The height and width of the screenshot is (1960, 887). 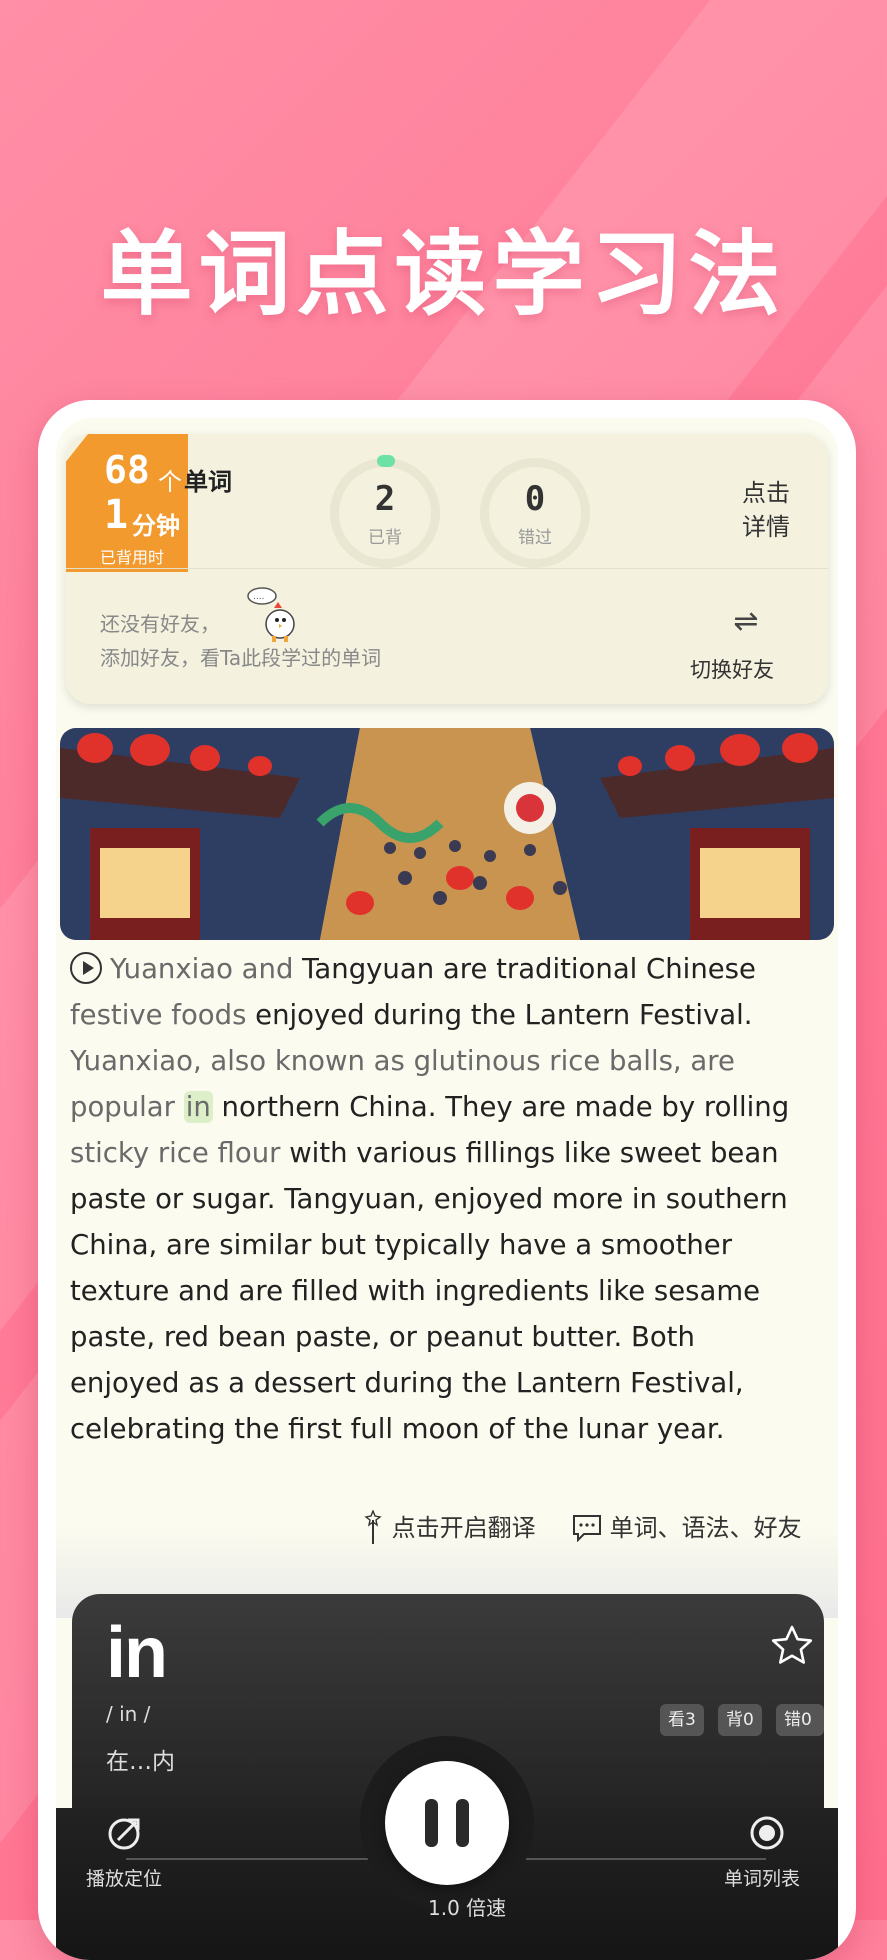 What do you see at coordinates (762, 1877) in the screenshot?
I see `word-list-label: 单词列表` at bounding box center [762, 1877].